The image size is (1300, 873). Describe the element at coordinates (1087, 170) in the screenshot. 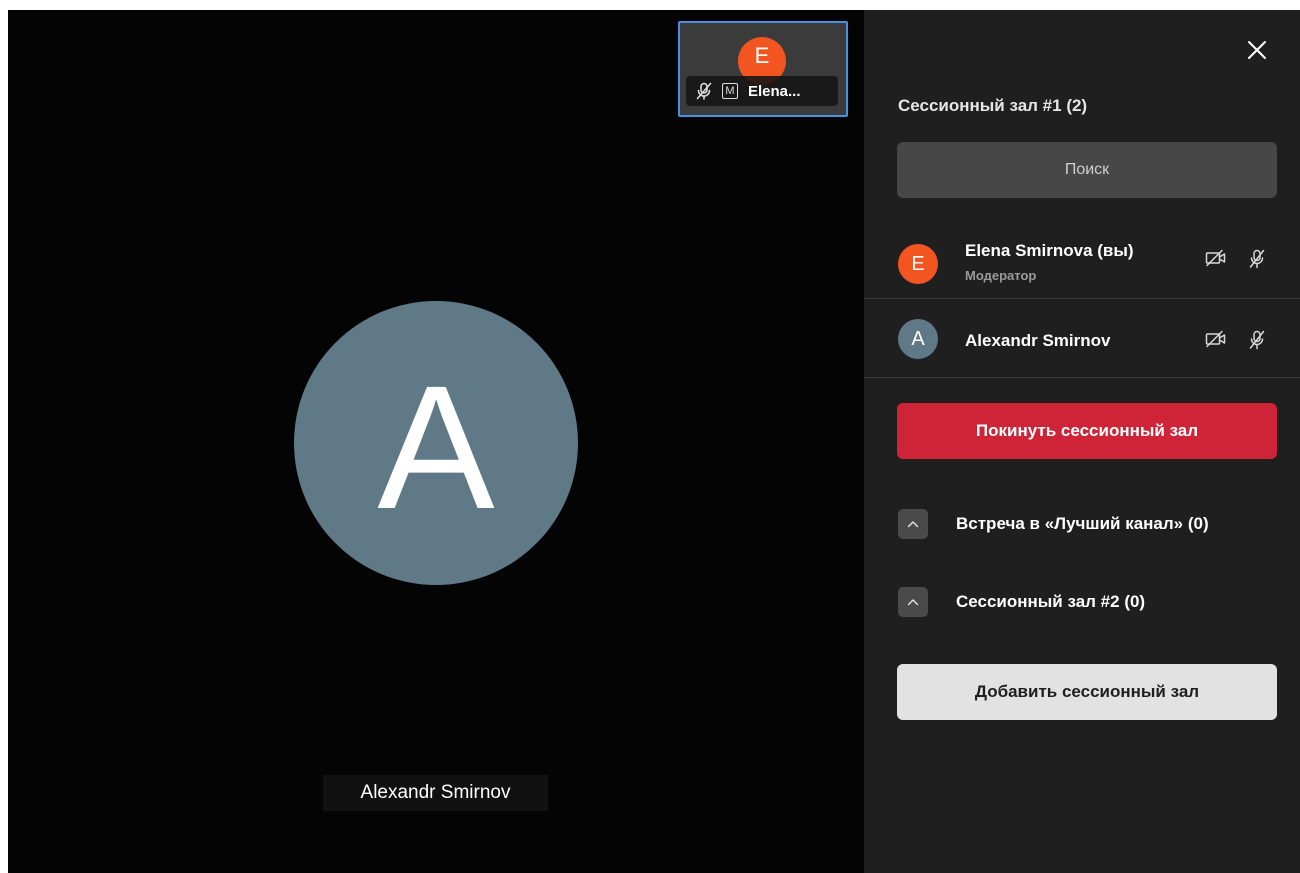

I see `search-input: Поиск` at that location.